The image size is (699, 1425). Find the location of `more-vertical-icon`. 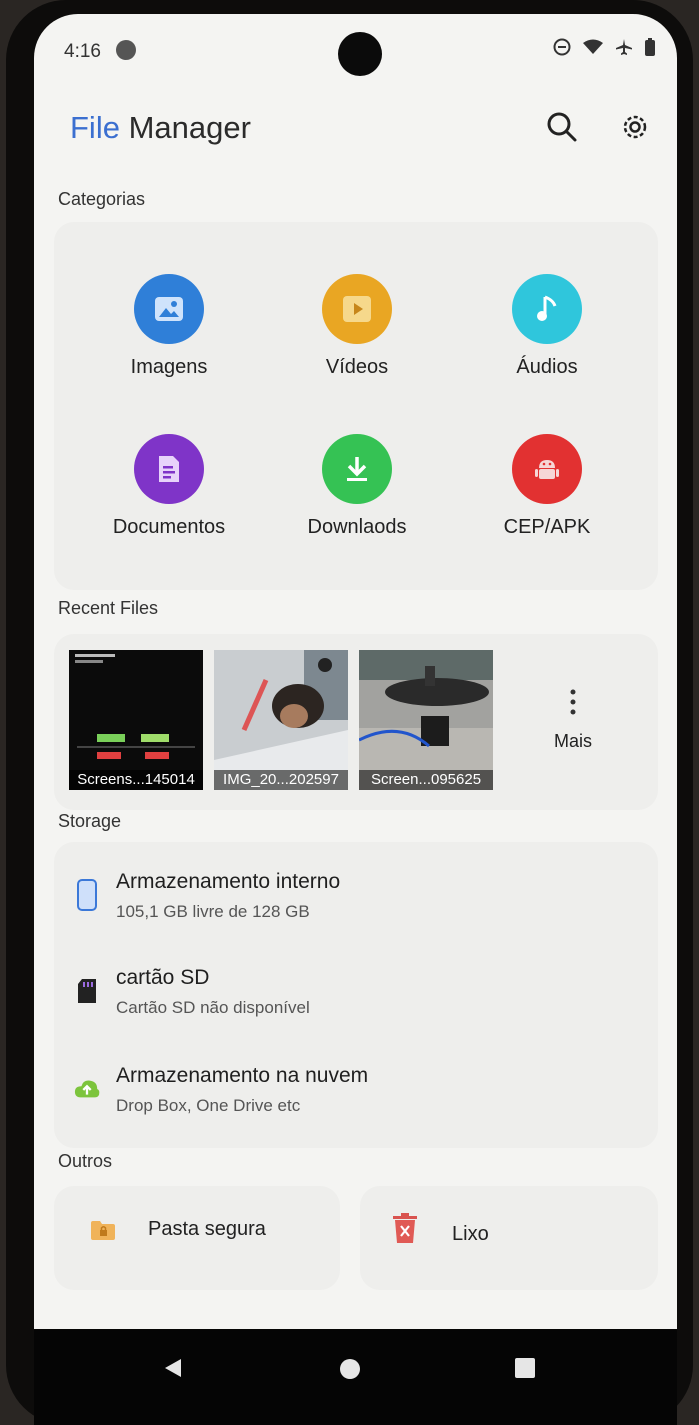

more-vertical-icon is located at coordinates (573, 703).